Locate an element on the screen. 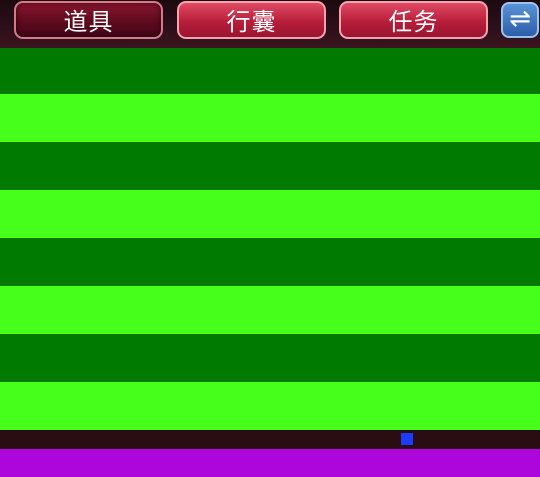 This screenshot has width=540, height=477. tab-bag: 行囊 is located at coordinates (251, 20).